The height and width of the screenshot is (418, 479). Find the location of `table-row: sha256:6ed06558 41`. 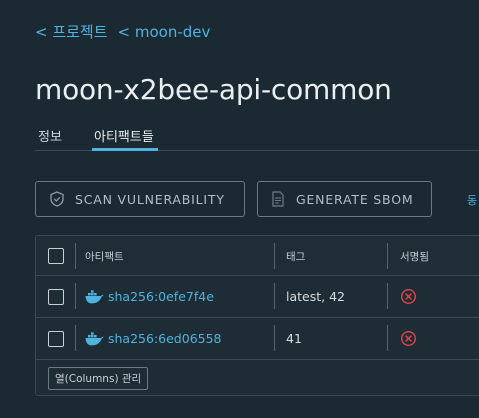

table-row: sha256:6ed06558 41 is located at coordinates (257, 339).